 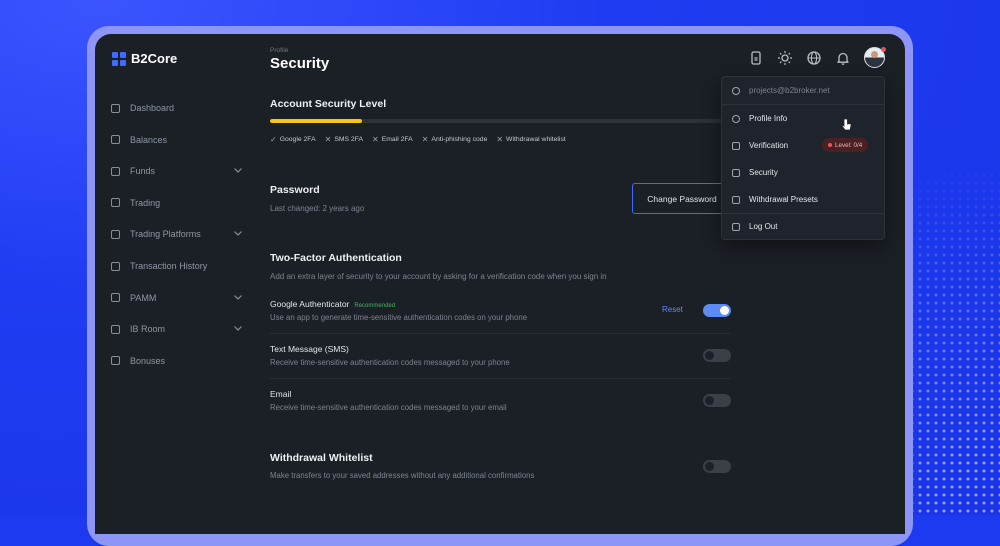 What do you see at coordinates (177, 361) in the screenshot?
I see `sidebar-item-bonuses: Bonuses` at bounding box center [177, 361].